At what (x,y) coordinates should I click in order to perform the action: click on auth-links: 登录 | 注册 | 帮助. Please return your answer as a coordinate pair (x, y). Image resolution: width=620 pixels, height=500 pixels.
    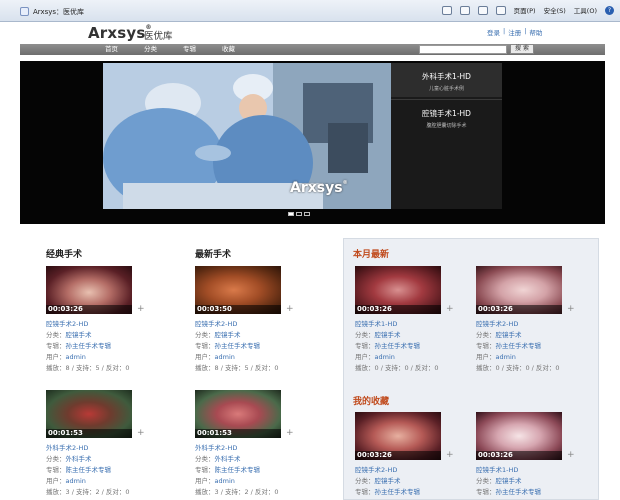
    Looking at the image, I should click on (514, 32).